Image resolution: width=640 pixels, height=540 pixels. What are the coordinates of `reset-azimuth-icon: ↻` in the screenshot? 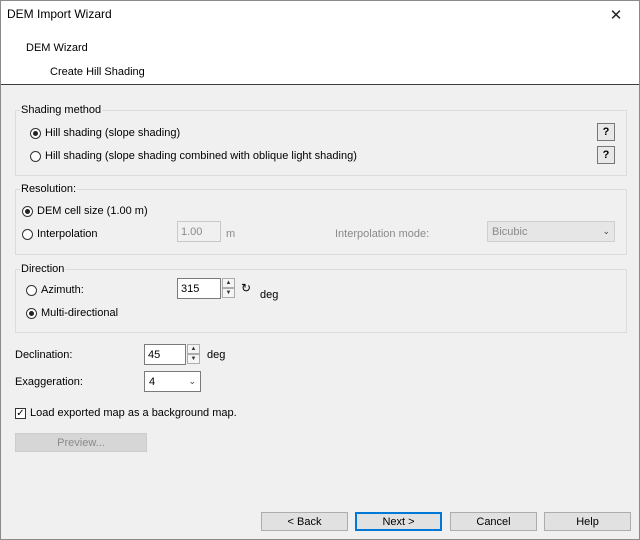 It's located at (246, 288).